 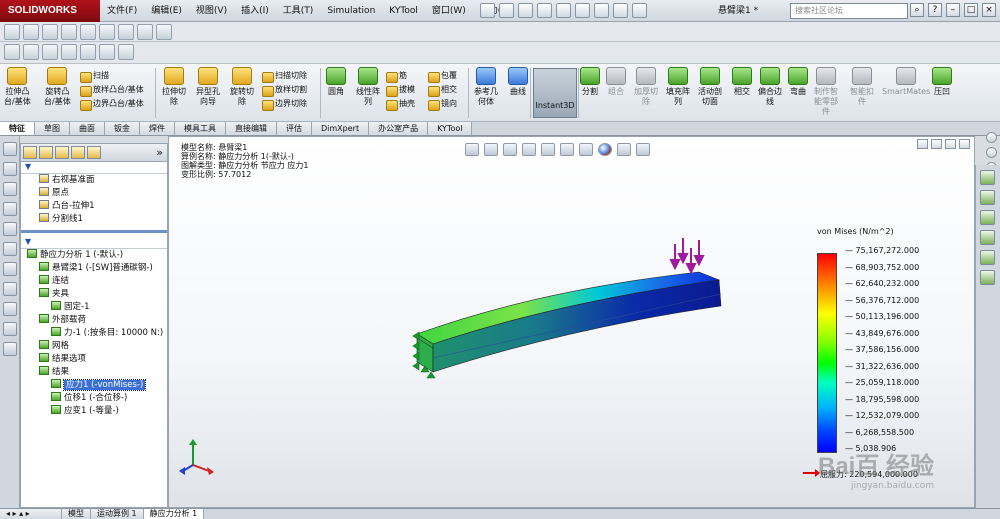 What do you see at coordinates (582, 10) in the screenshot?
I see `select-icon` at bounding box center [582, 10].